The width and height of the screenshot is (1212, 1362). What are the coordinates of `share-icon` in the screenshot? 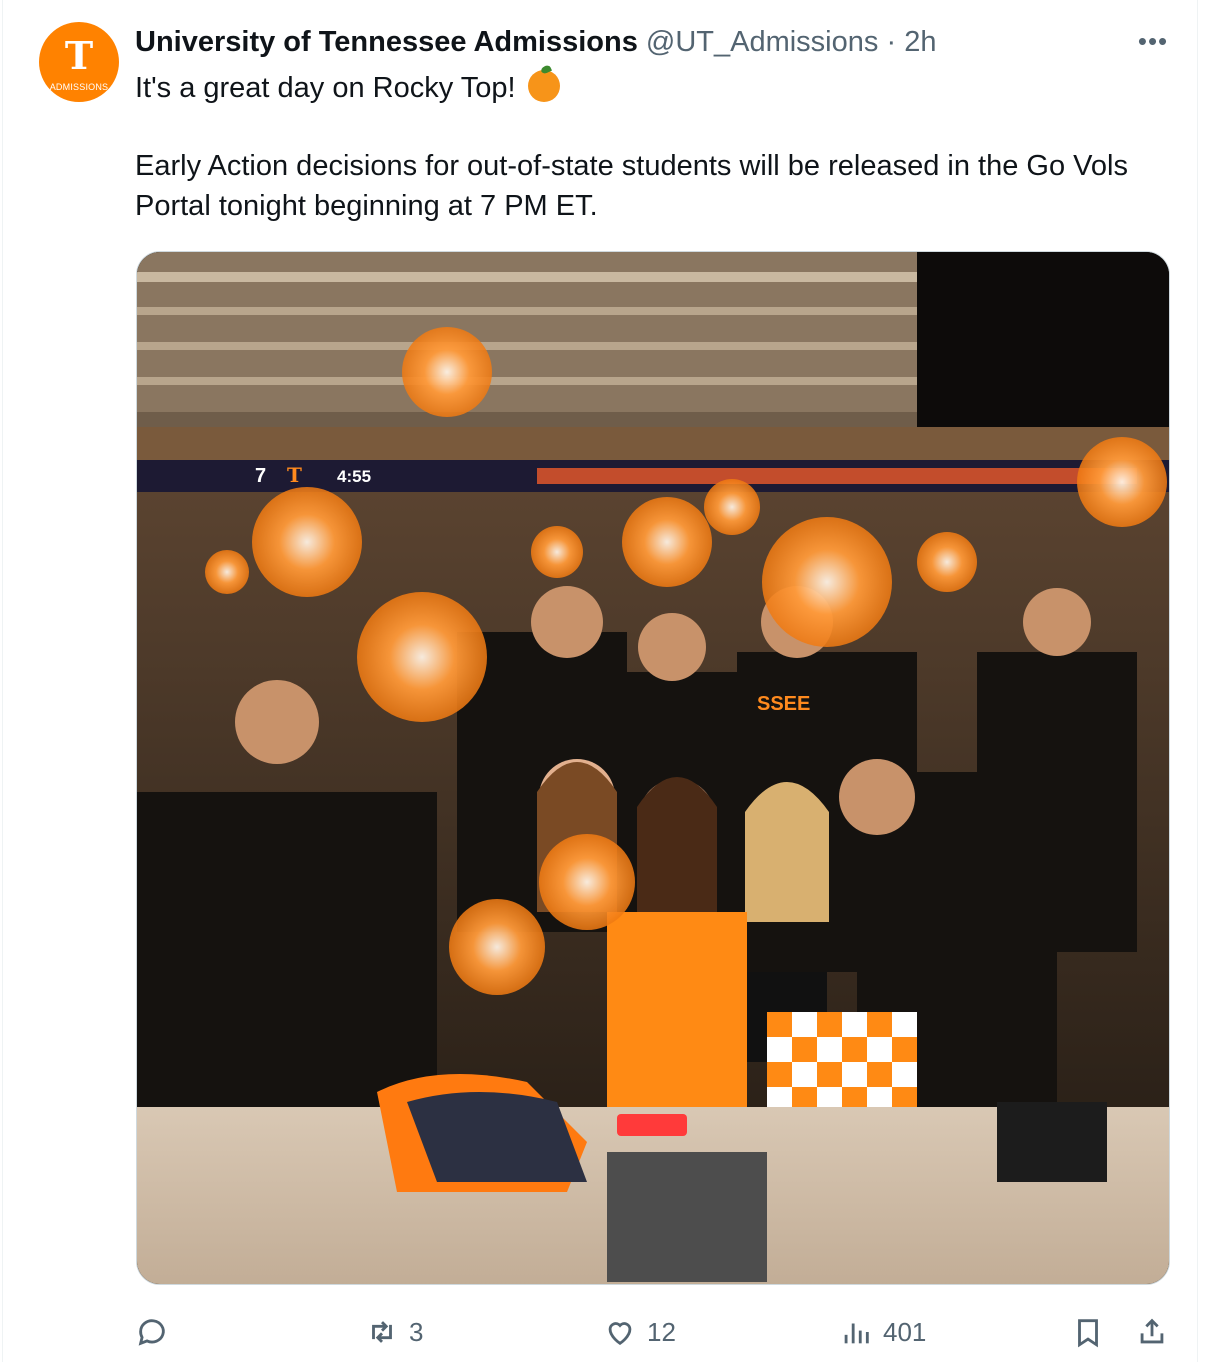 It's located at (1152, 1331).